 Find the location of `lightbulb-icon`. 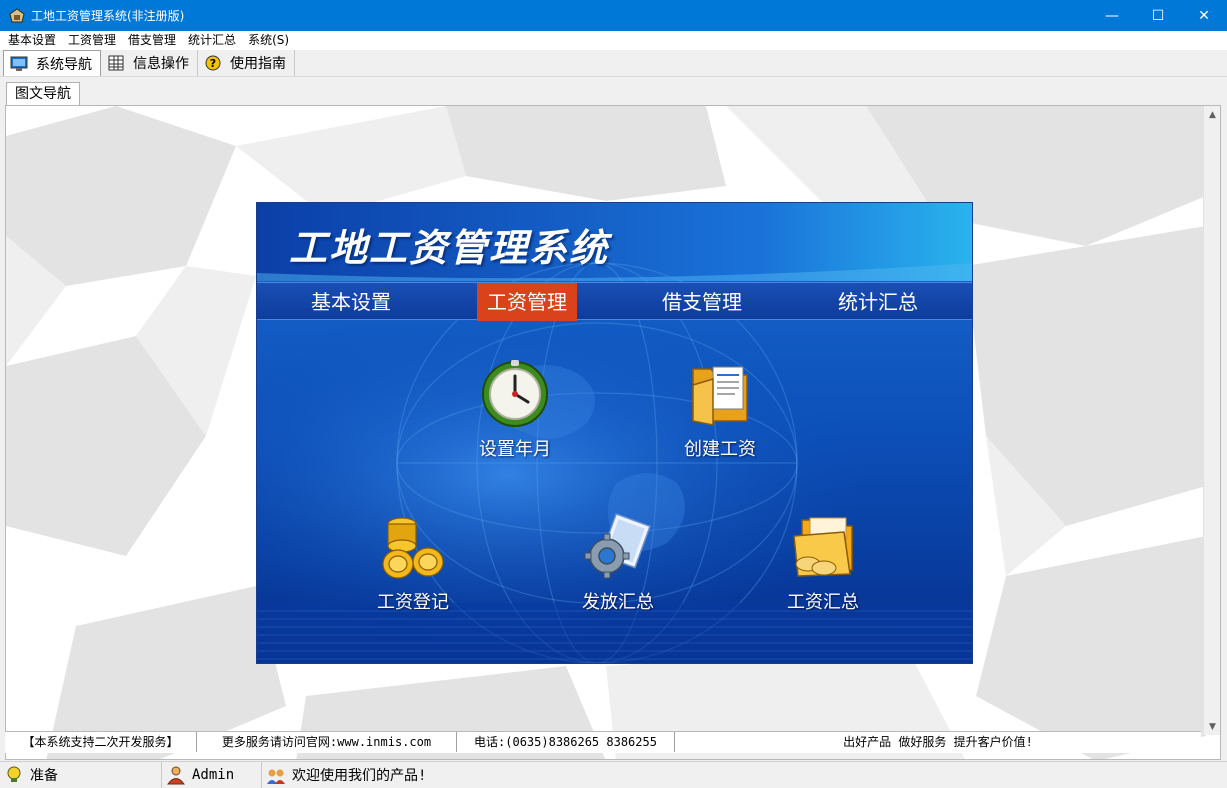

lightbulb-icon is located at coordinates (14, 774).